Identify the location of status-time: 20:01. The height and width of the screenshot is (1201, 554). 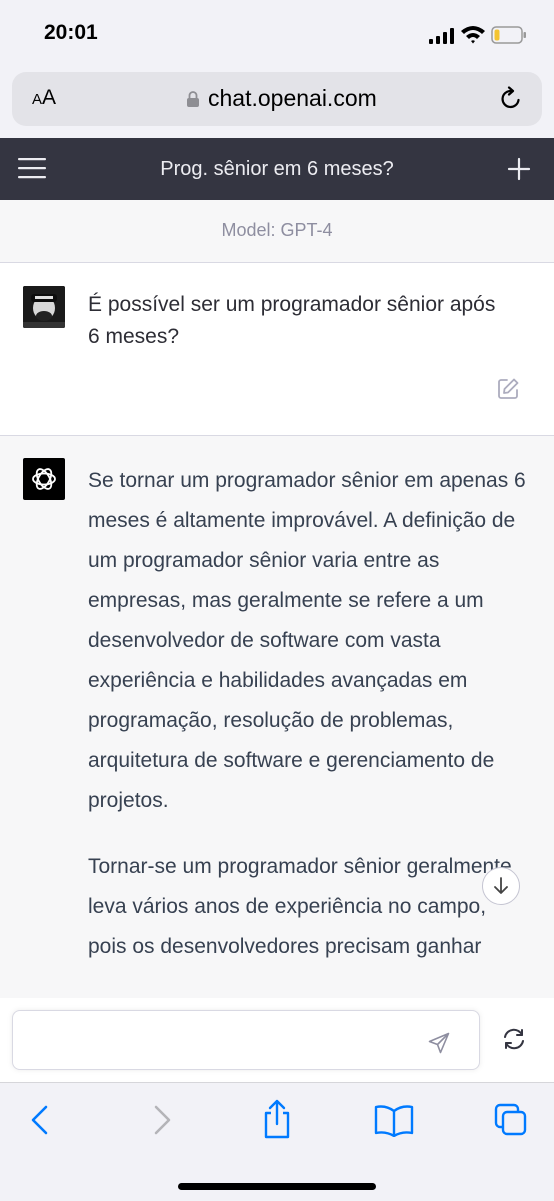
(71, 32).